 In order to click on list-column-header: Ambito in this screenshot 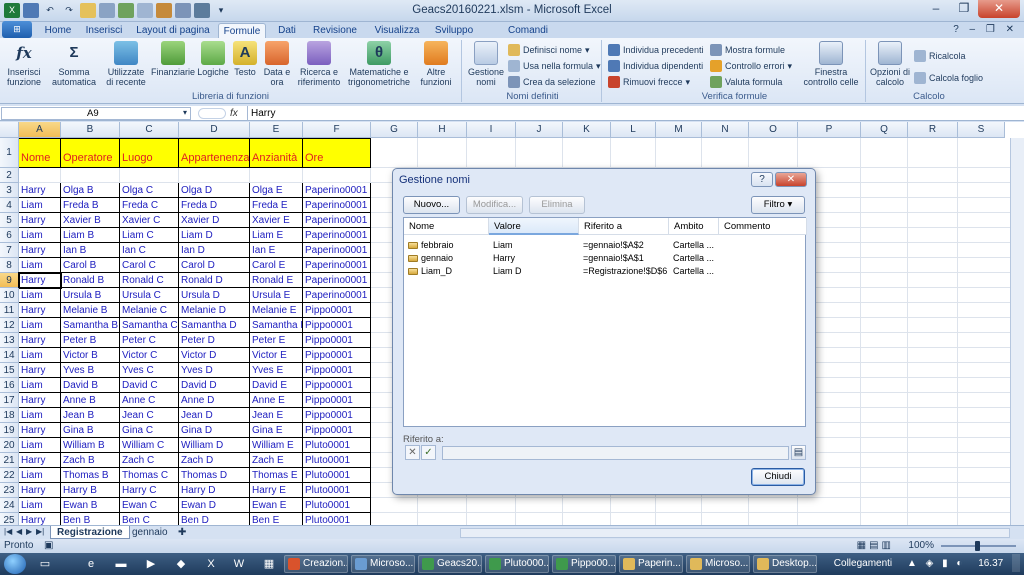, I will do `click(694, 226)`.